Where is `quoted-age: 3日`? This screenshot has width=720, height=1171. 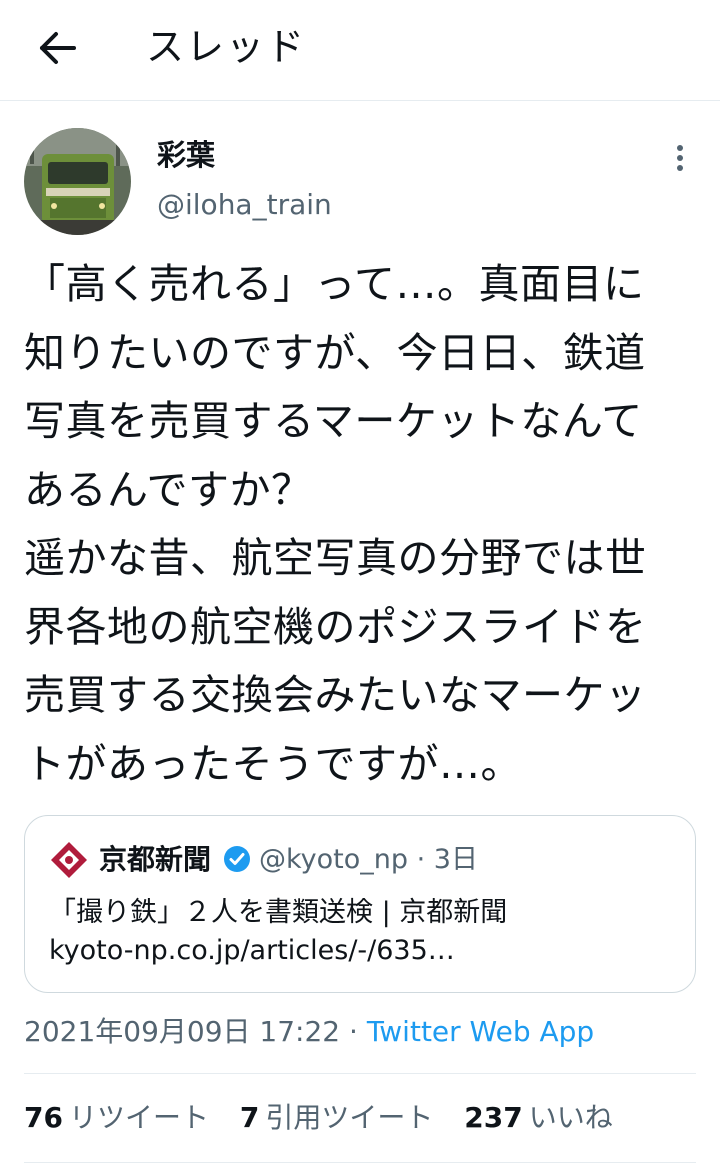 quoted-age: 3日 is located at coordinates (455, 859).